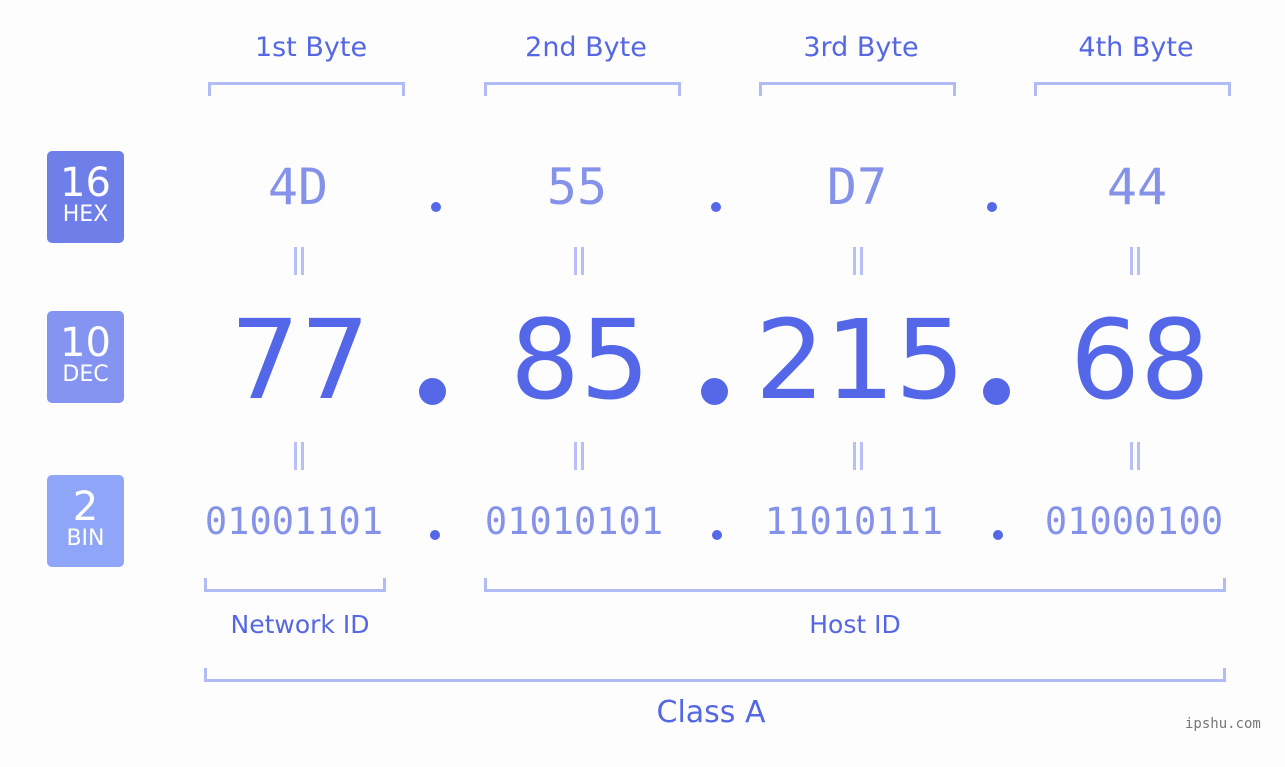  I want to click on network-id-bracket, so click(295, 585).